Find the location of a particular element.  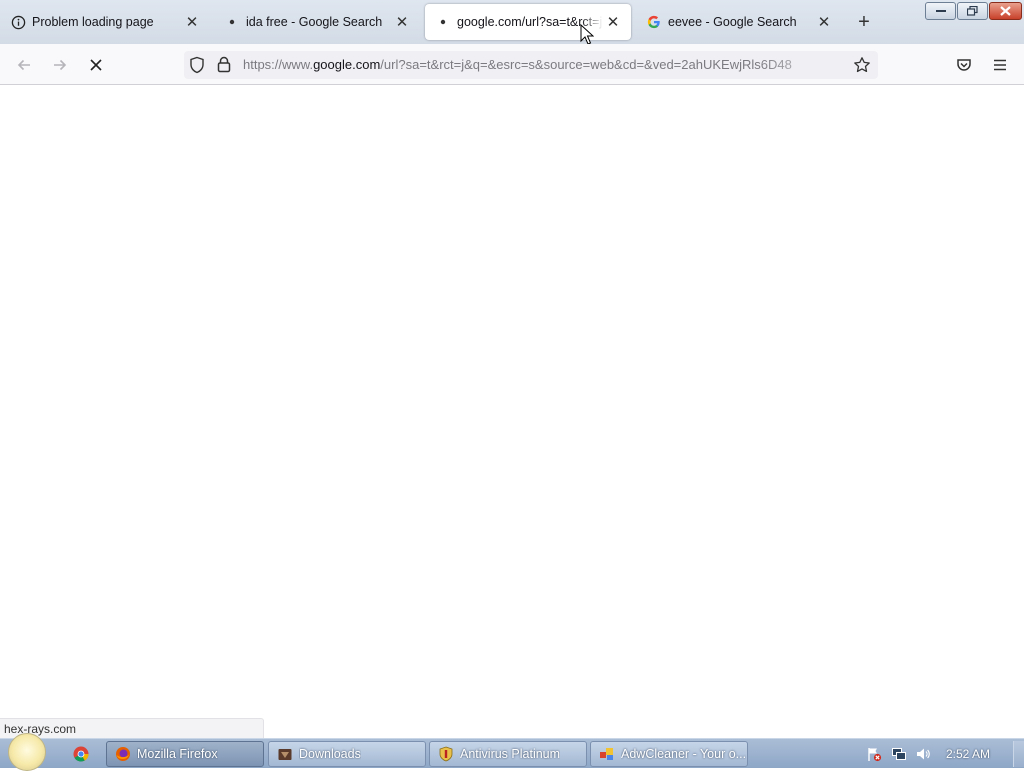

taskbar-item-label: Mozilla Firefox is located at coordinates (177, 754).